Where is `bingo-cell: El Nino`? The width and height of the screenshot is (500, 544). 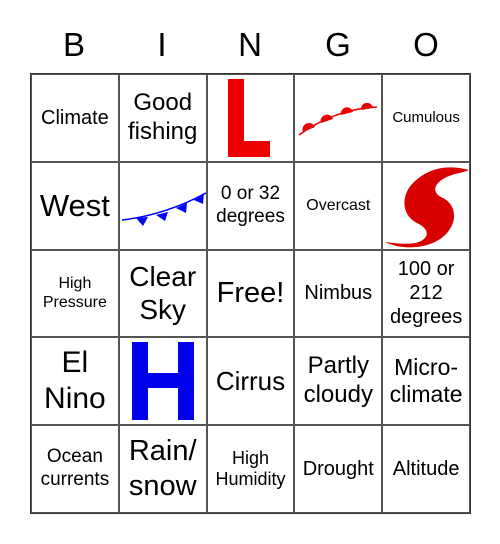 bingo-cell: El Nino is located at coordinates (75, 381).